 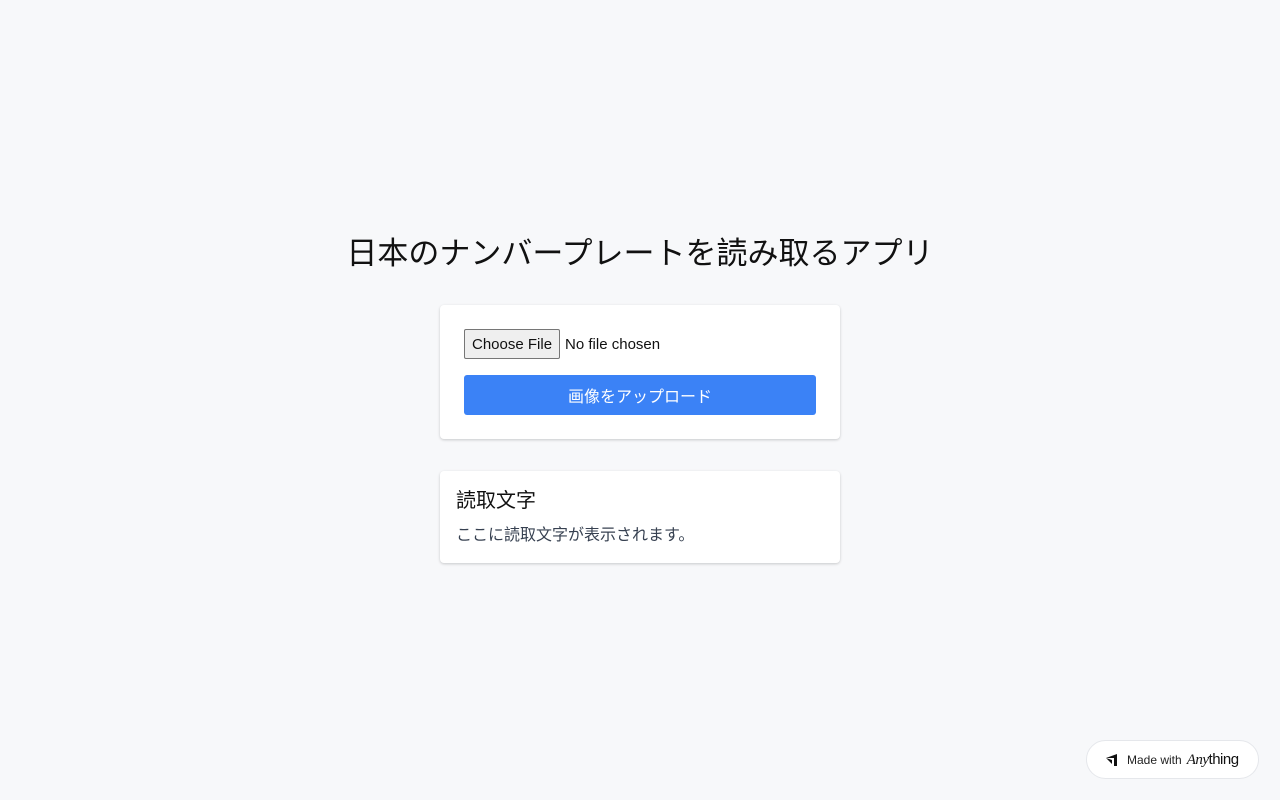 I want to click on anything-logo-icon, so click(x=1111, y=759).